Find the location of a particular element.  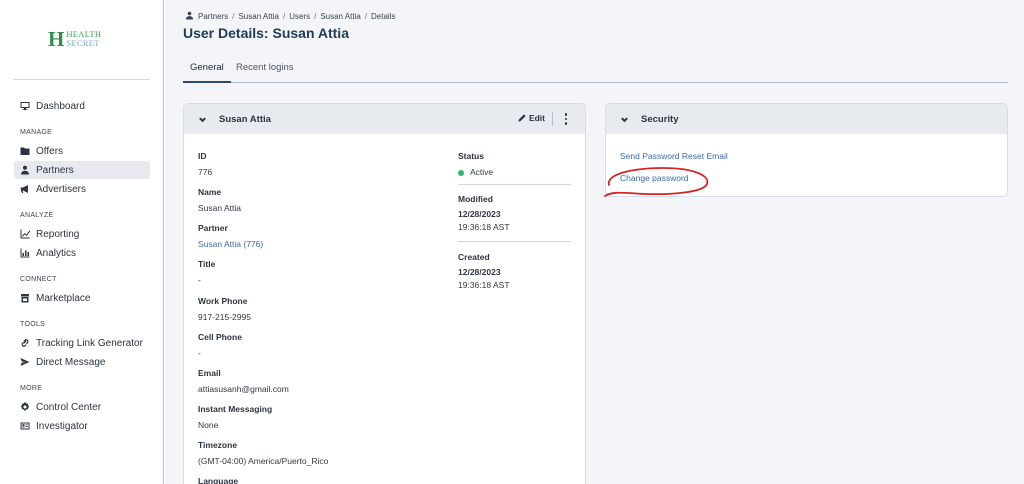

edit-button: Edit is located at coordinates (531, 118).